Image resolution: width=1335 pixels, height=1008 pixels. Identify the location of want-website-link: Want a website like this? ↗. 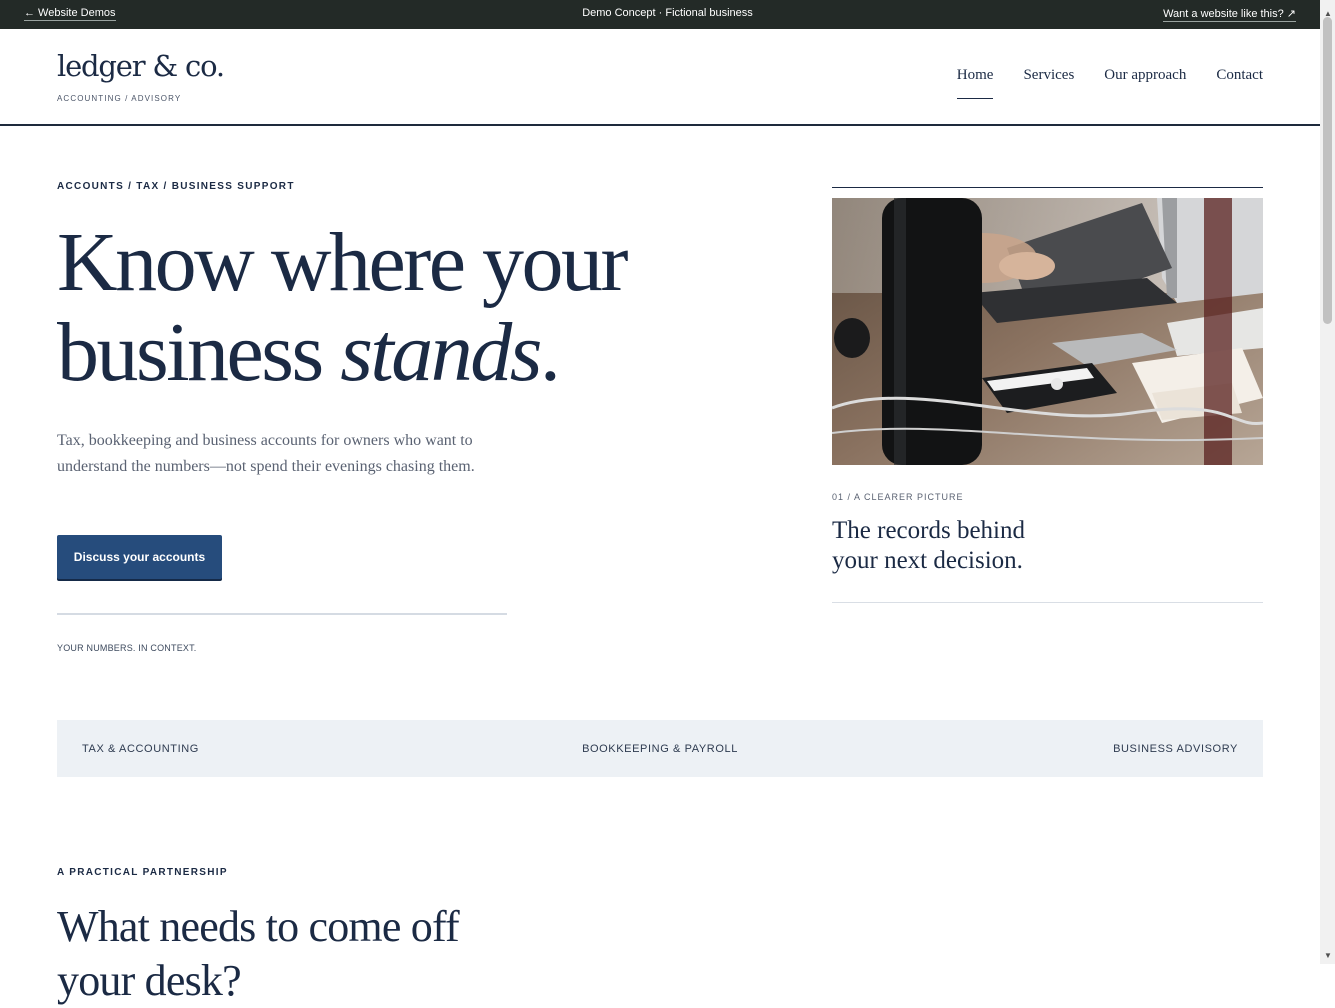
(1229, 14).